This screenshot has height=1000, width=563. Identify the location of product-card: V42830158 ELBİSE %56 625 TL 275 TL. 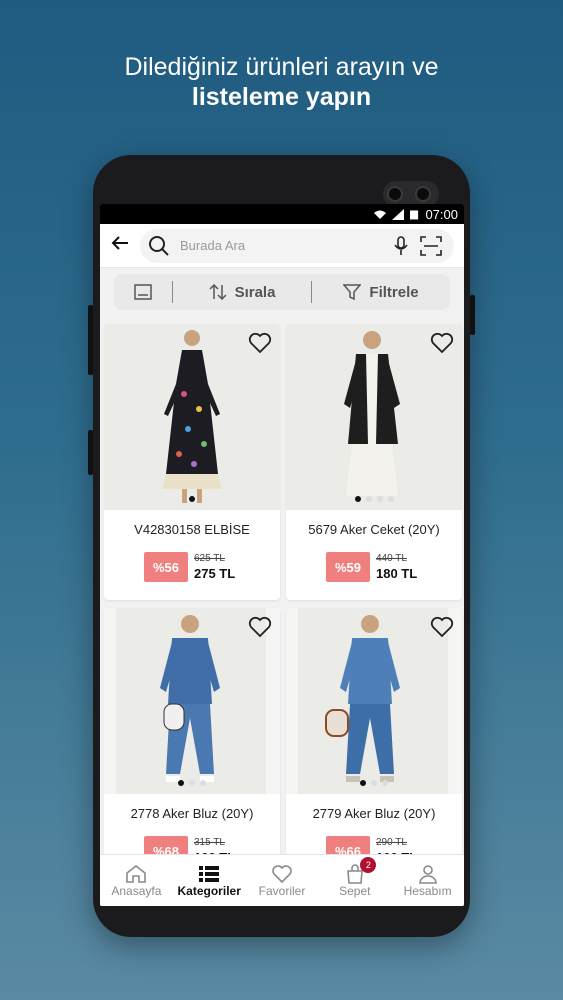
(192, 462).